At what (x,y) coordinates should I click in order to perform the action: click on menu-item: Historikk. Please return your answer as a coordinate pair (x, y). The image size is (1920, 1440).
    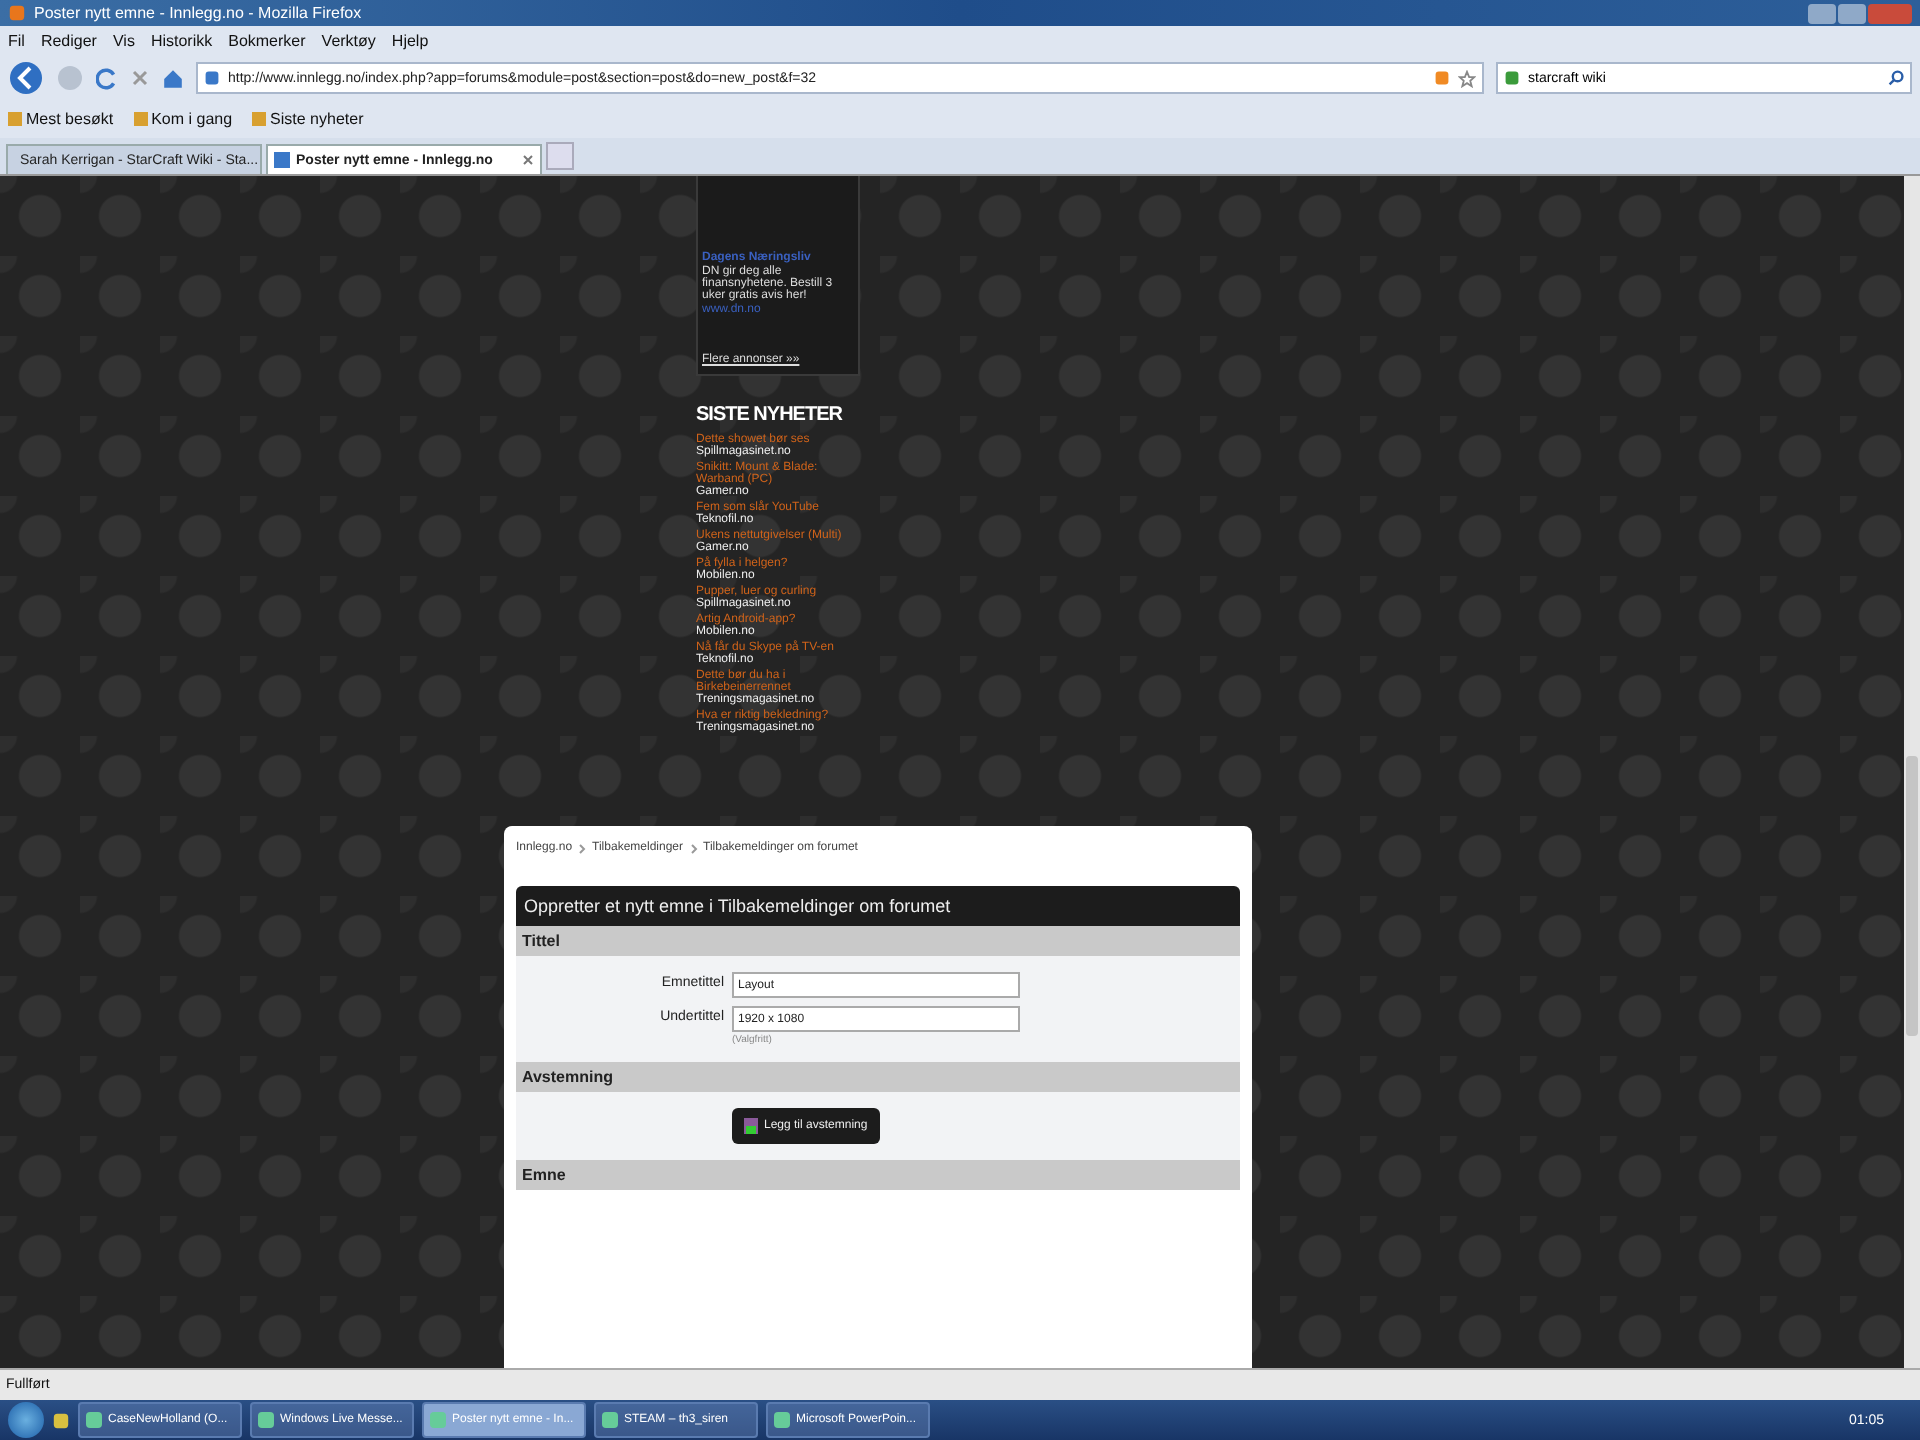
    Looking at the image, I should click on (181, 41).